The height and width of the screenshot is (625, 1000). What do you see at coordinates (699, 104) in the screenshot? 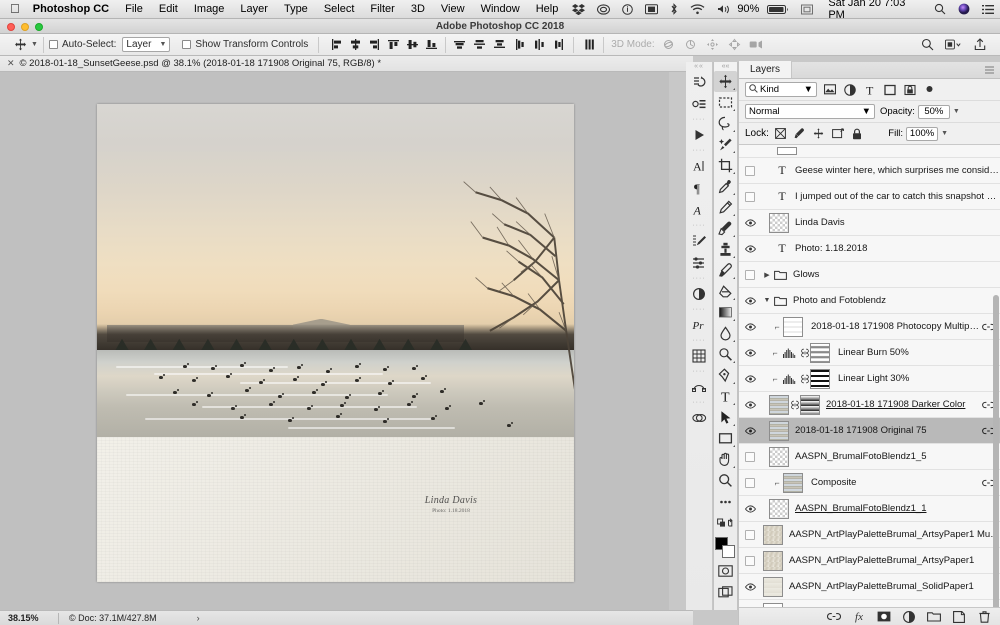
I see `actions-panel-icon` at bounding box center [699, 104].